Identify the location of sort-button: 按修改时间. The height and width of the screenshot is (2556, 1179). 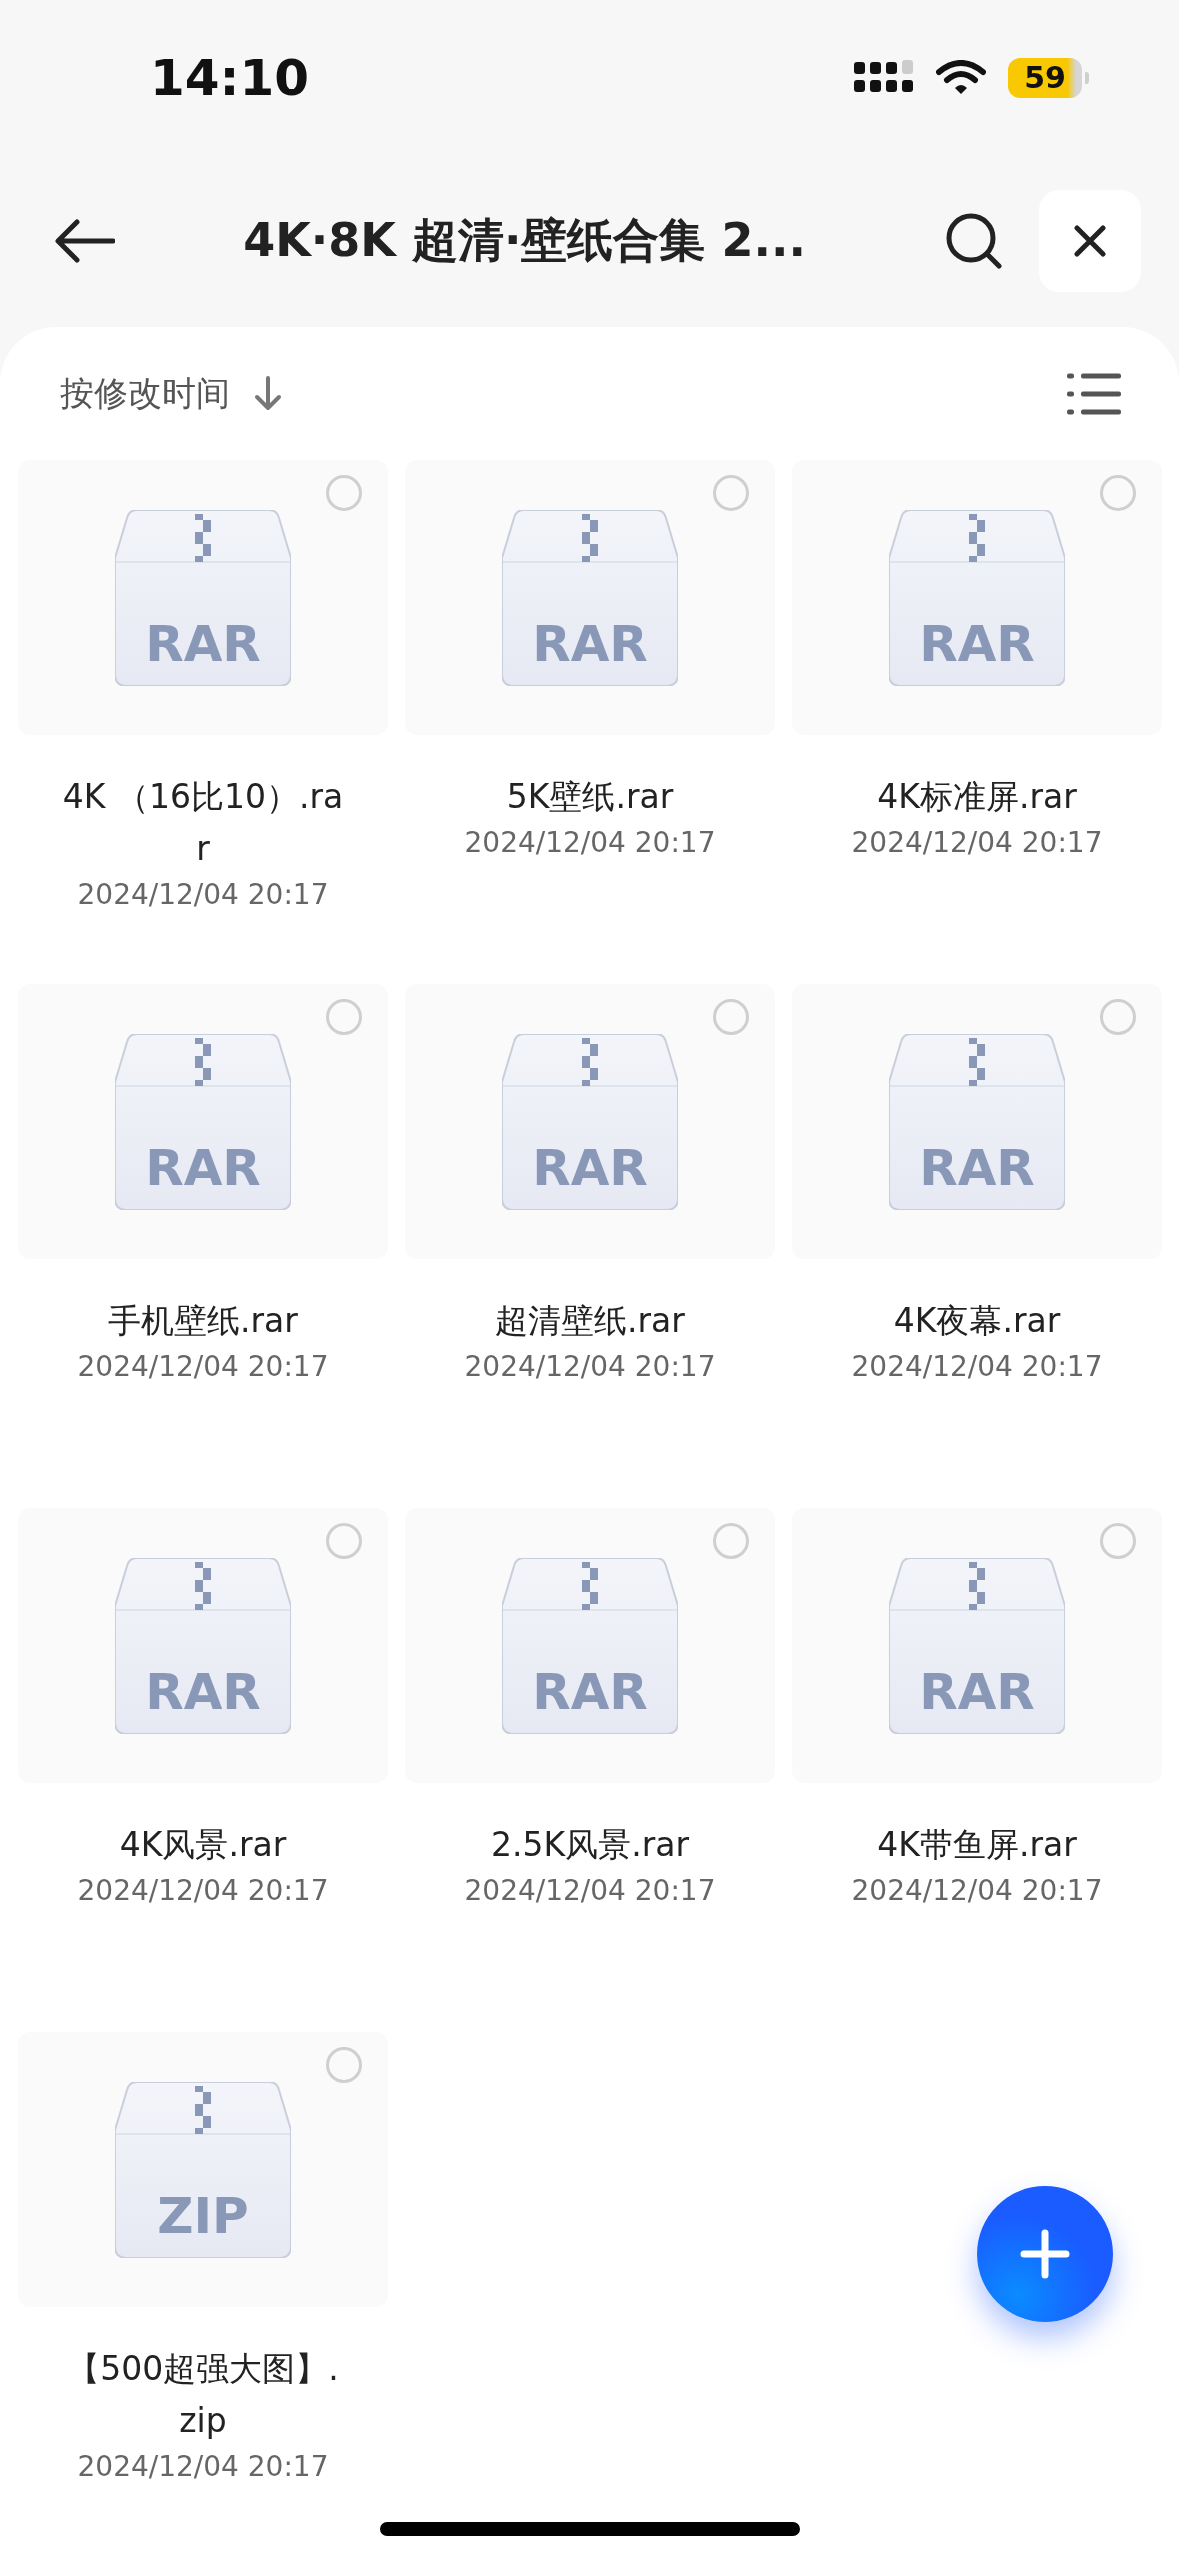
(171, 393).